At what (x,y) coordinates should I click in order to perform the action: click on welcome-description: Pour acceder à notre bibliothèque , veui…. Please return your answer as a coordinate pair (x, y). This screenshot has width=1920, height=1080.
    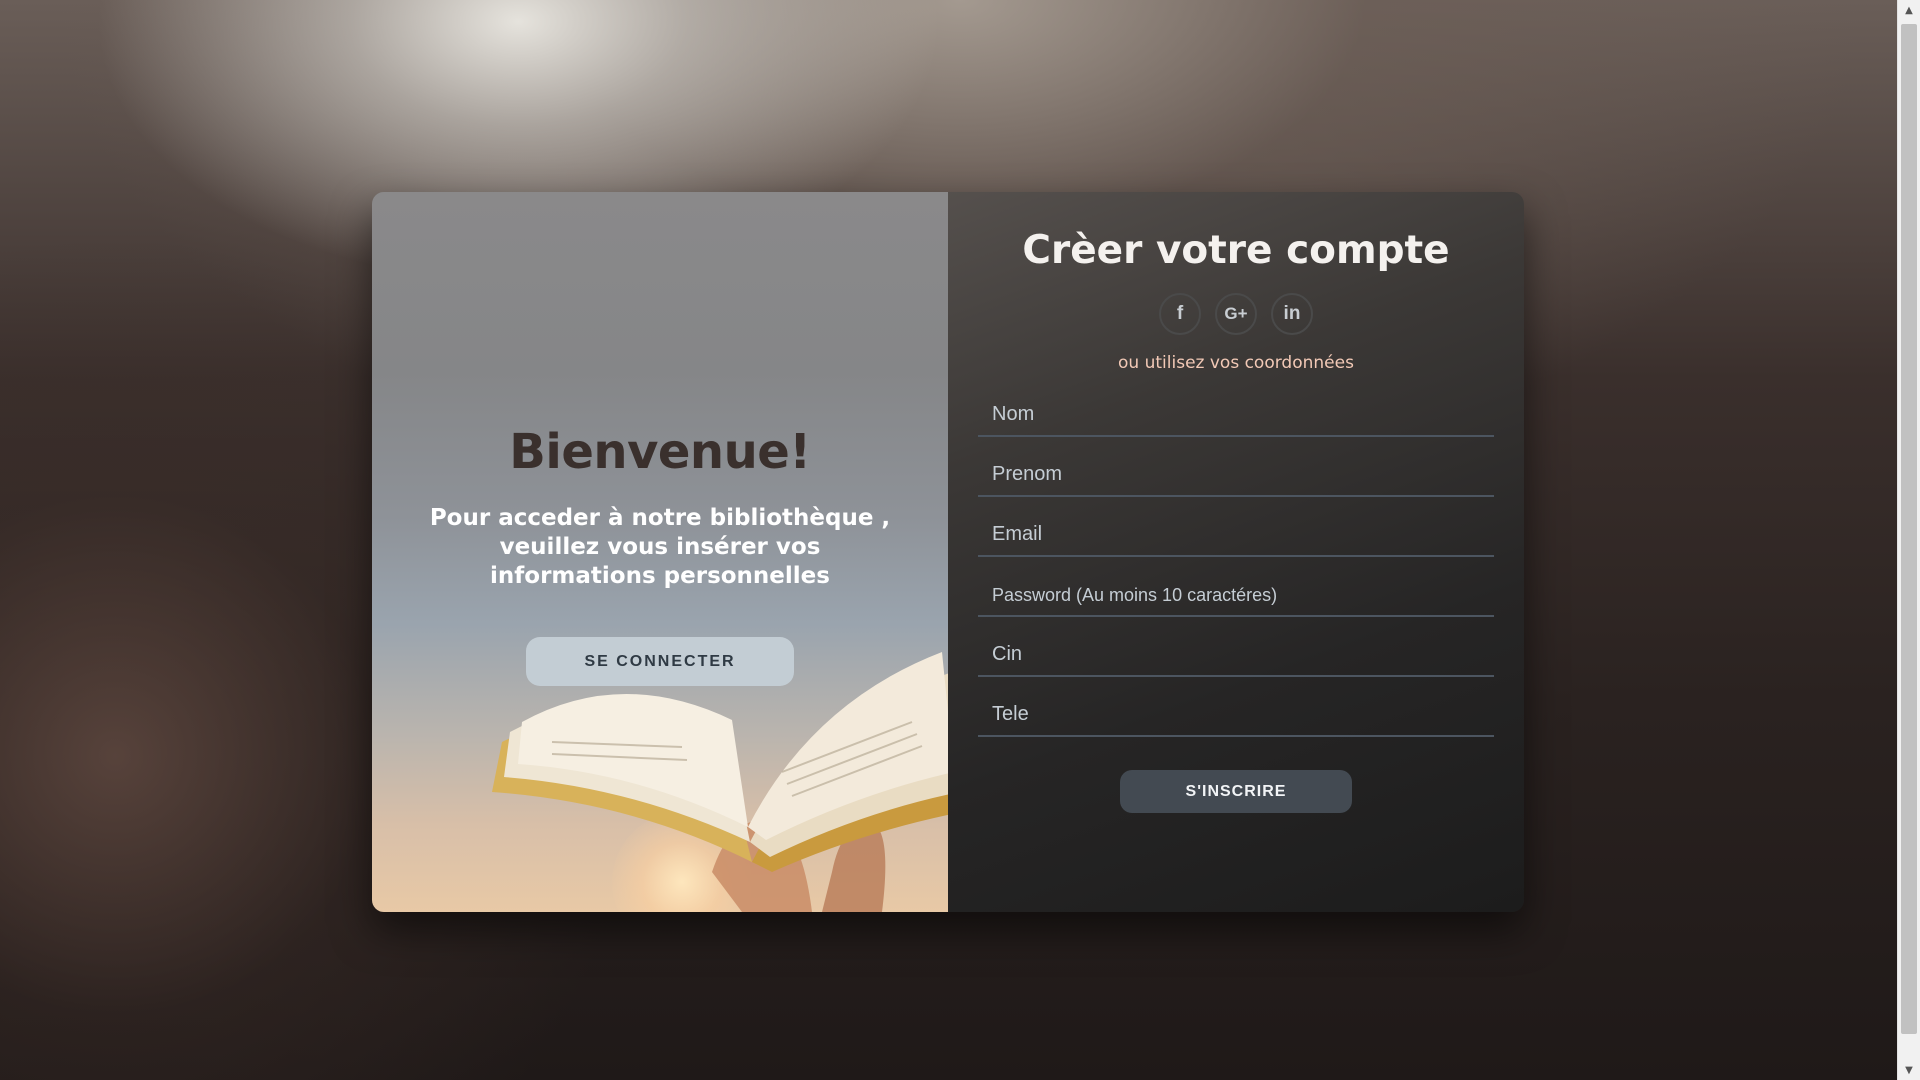
    Looking at the image, I should click on (660, 547).